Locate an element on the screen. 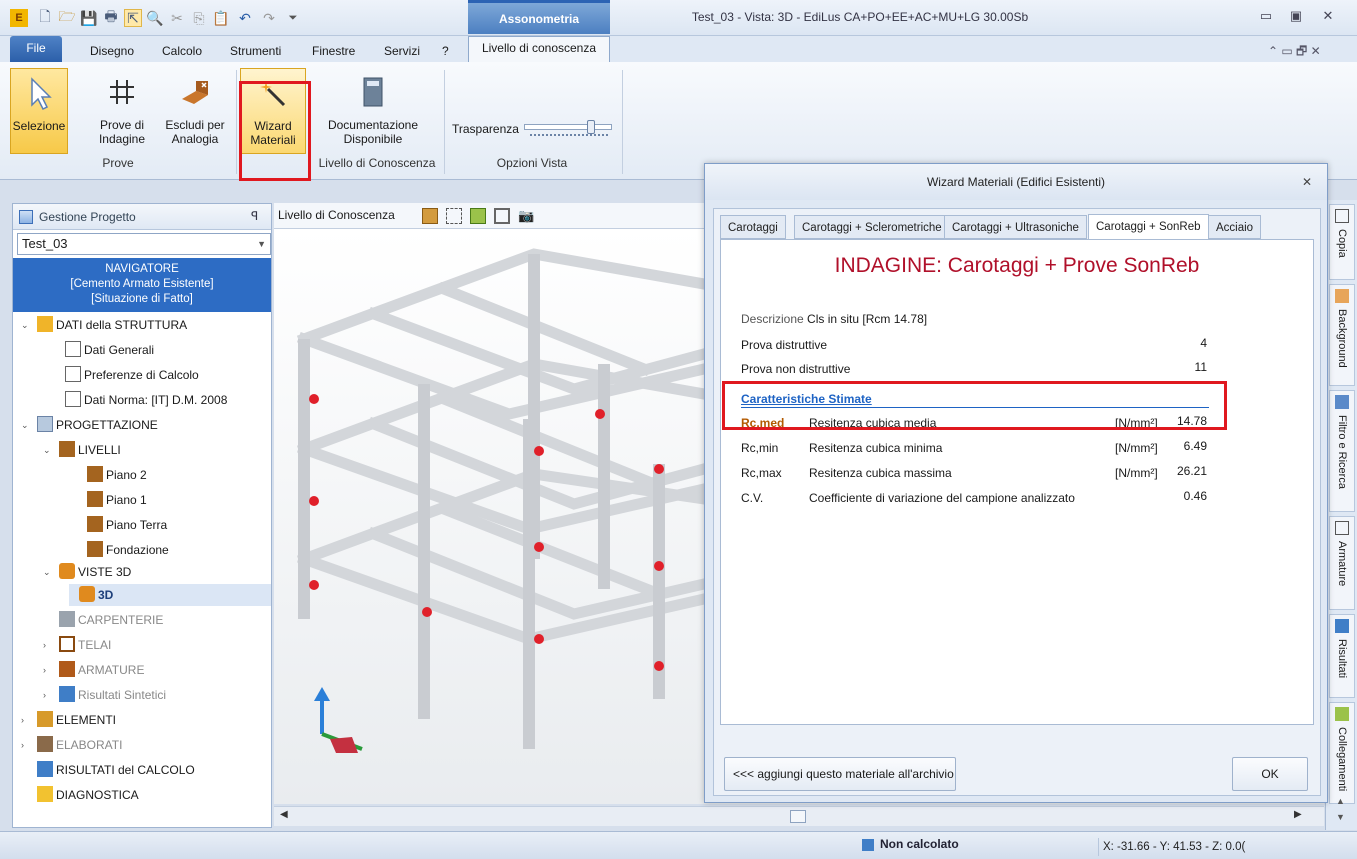 This screenshot has height=859, width=1357. prova-non-distruttive-value: 11 is located at coordinates (1200, 367).